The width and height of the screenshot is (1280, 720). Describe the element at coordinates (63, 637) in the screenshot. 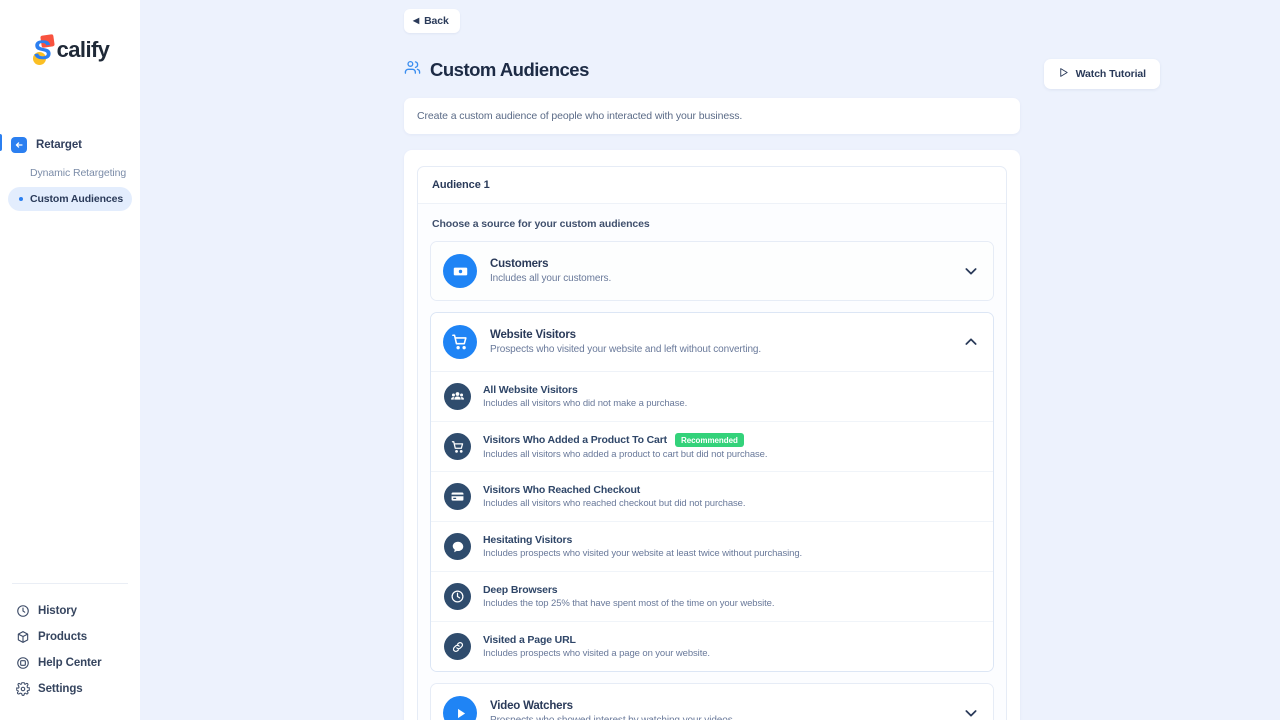

I see `sidebar-item-label: Products` at that location.